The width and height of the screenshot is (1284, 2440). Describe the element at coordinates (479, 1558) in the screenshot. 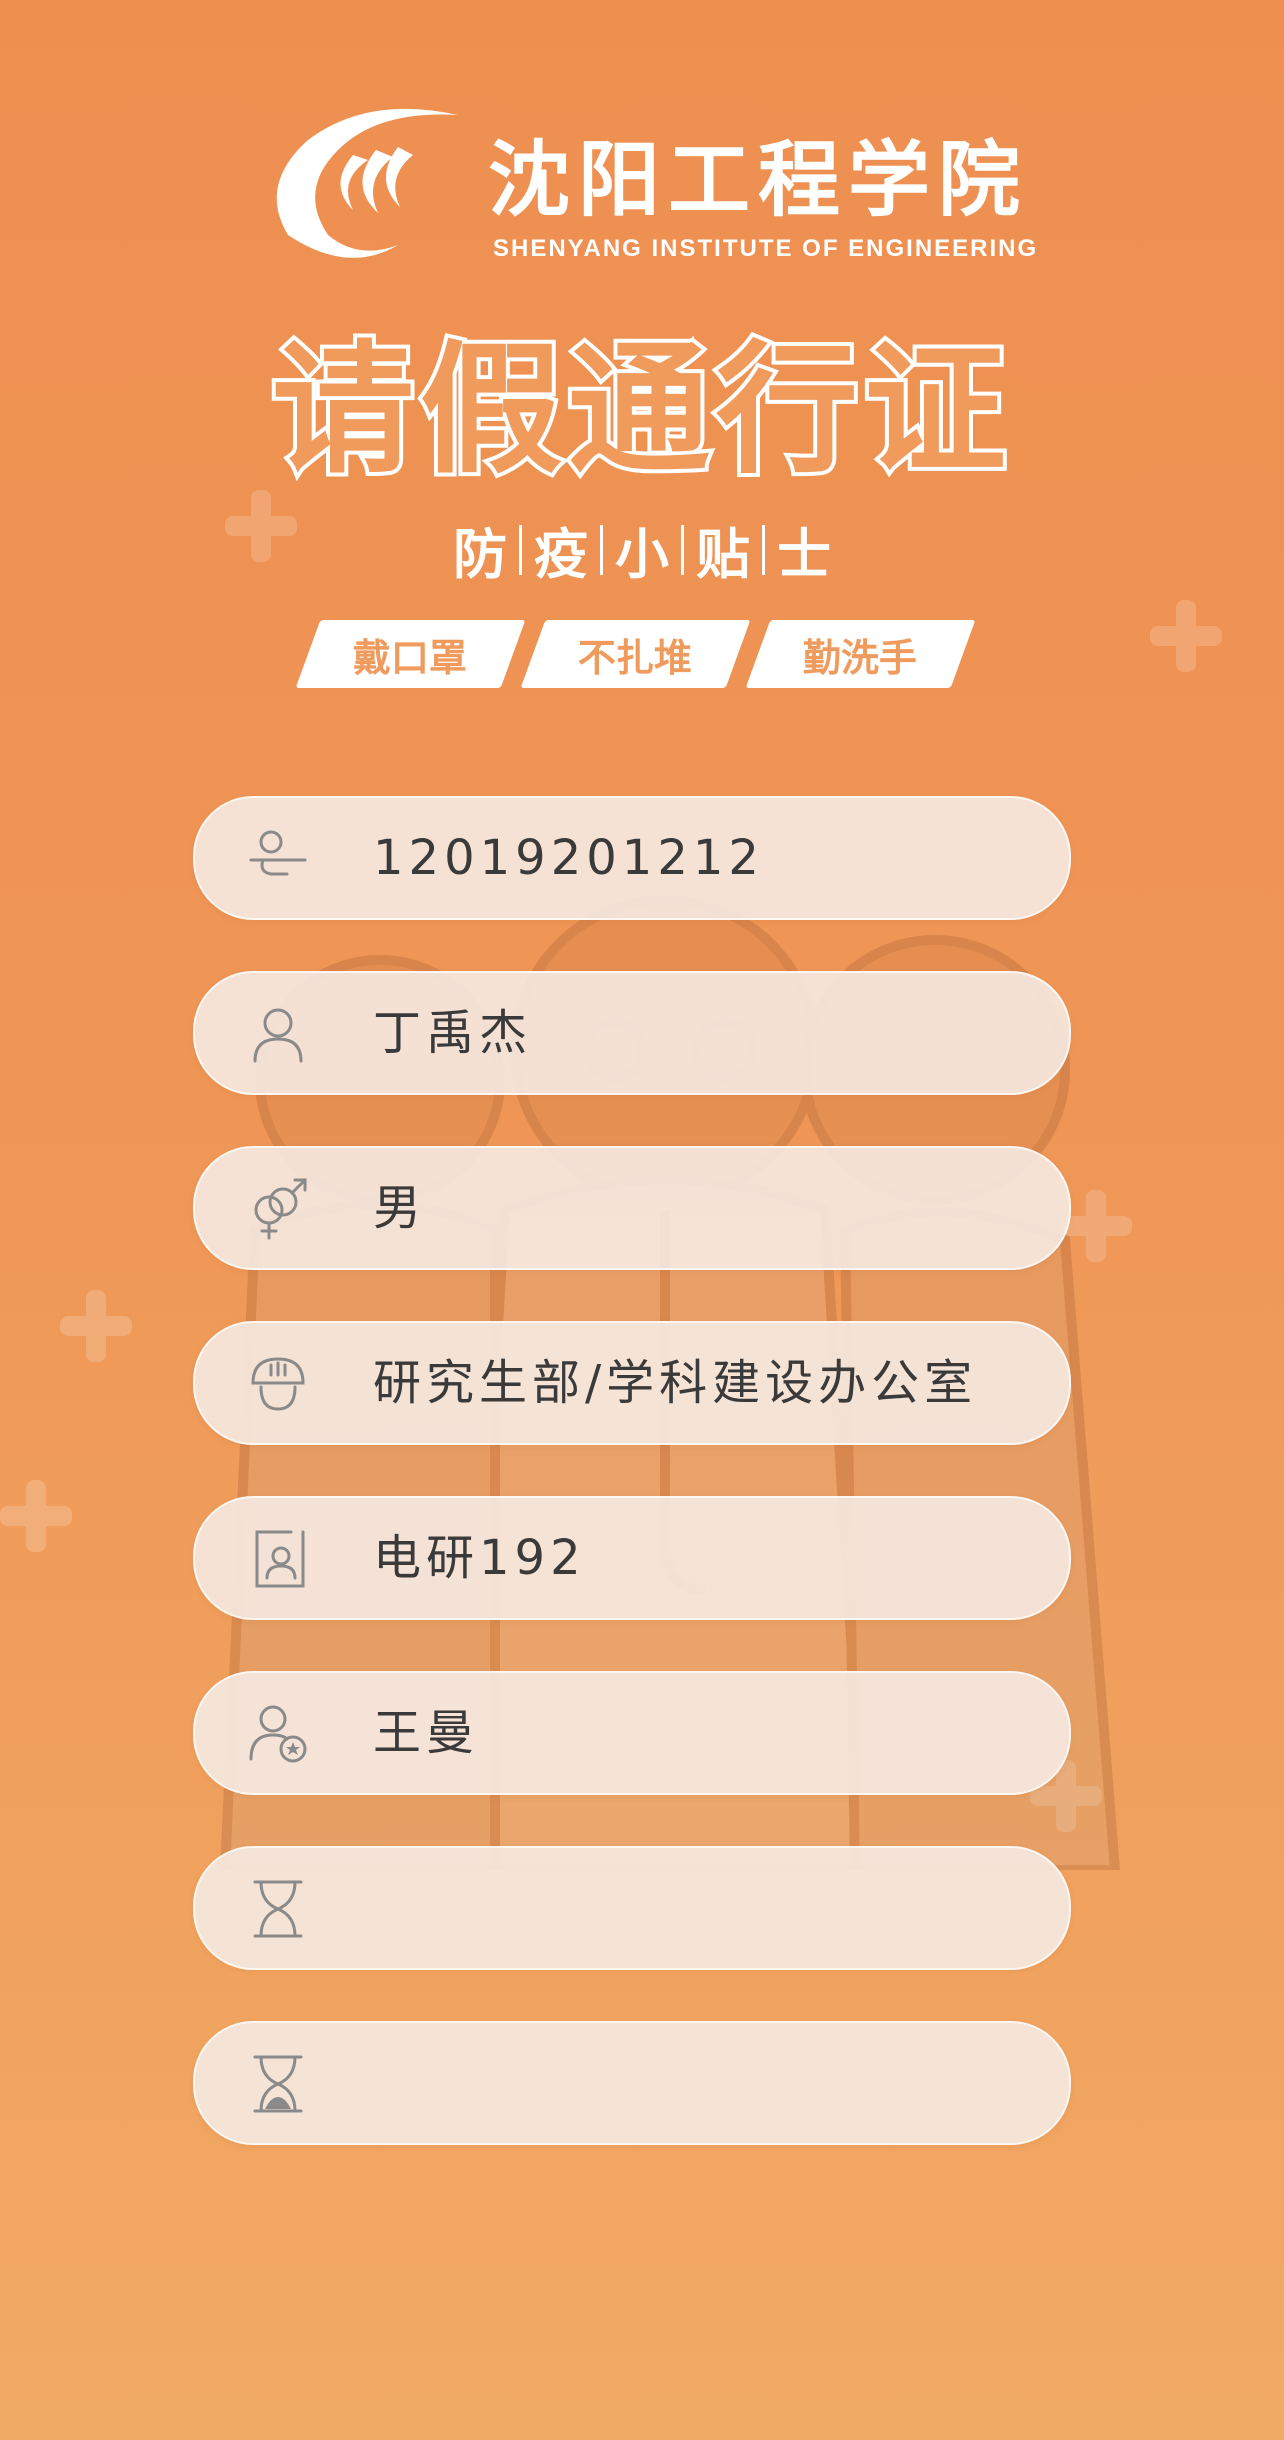

I see `class-value: 电研192` at that location.